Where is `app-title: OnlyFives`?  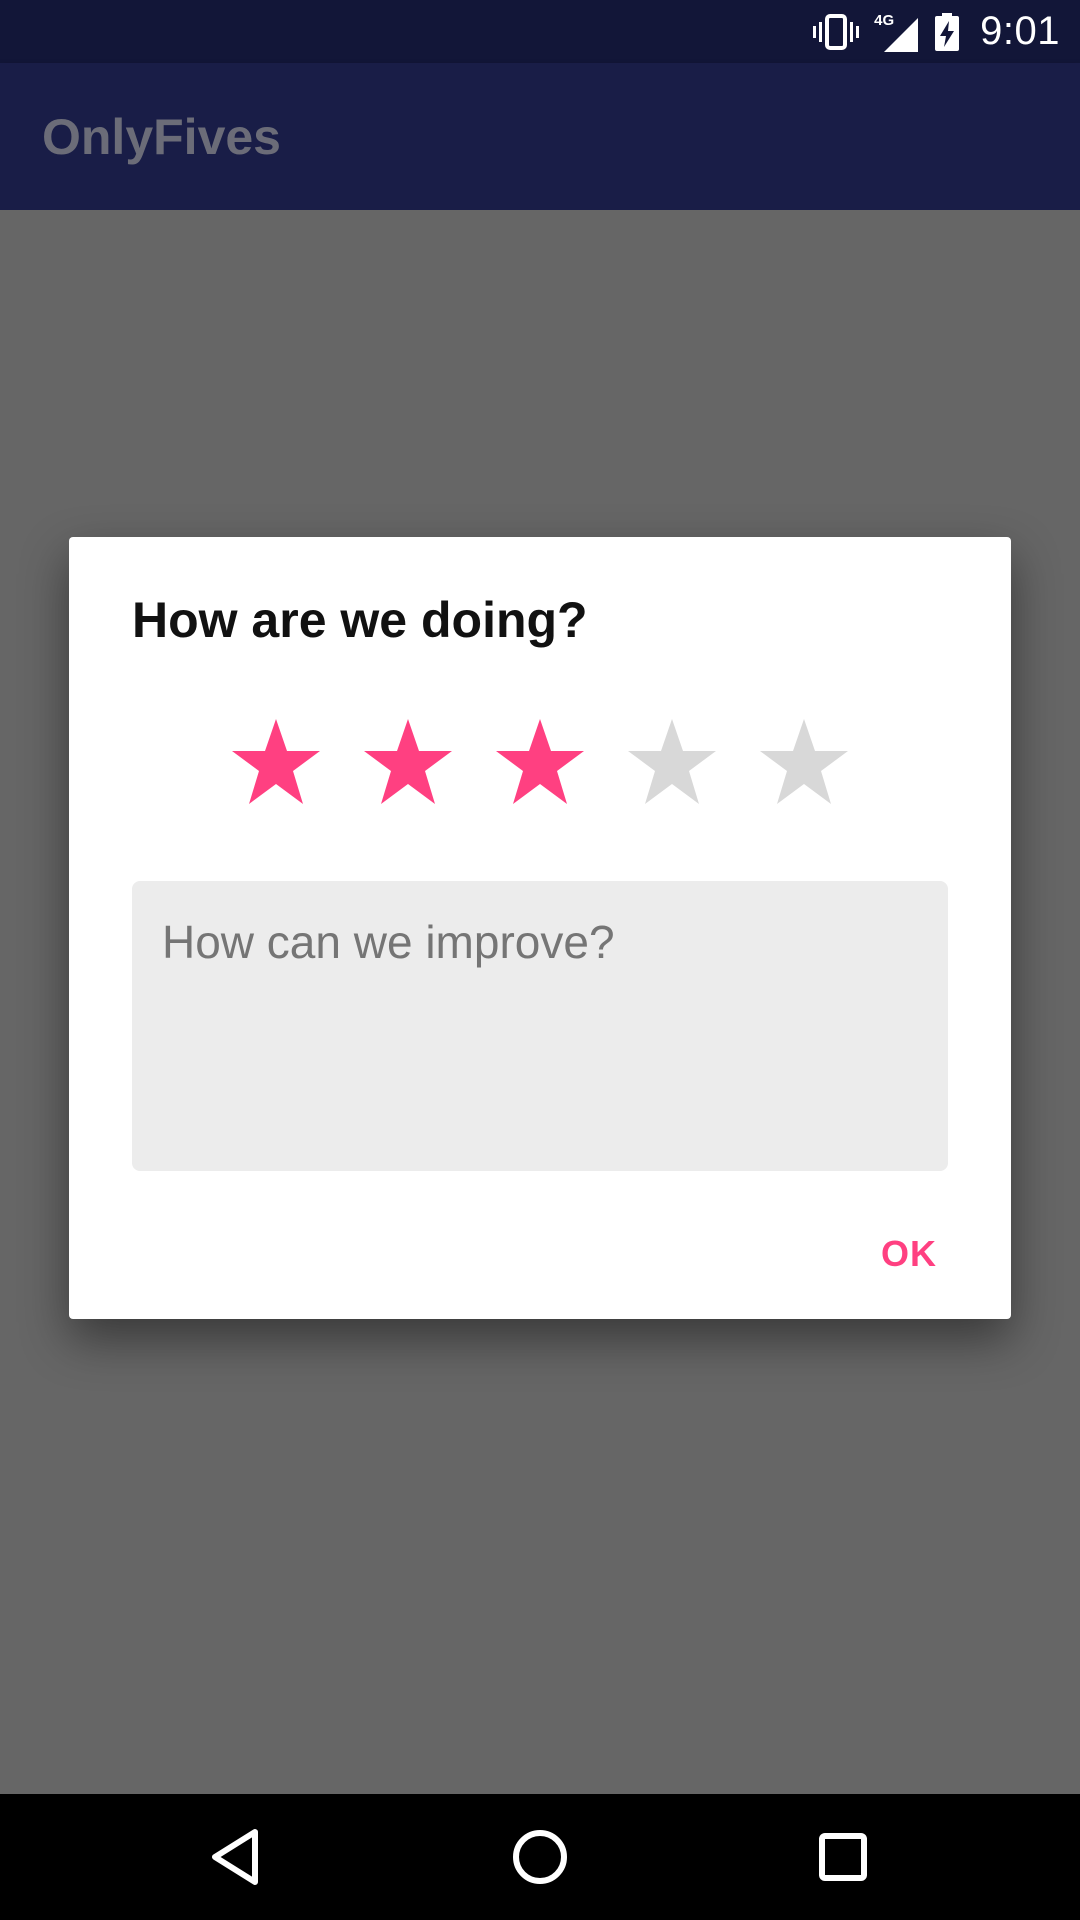 app-title: OnlyFives is located at coordinates (161, 137).